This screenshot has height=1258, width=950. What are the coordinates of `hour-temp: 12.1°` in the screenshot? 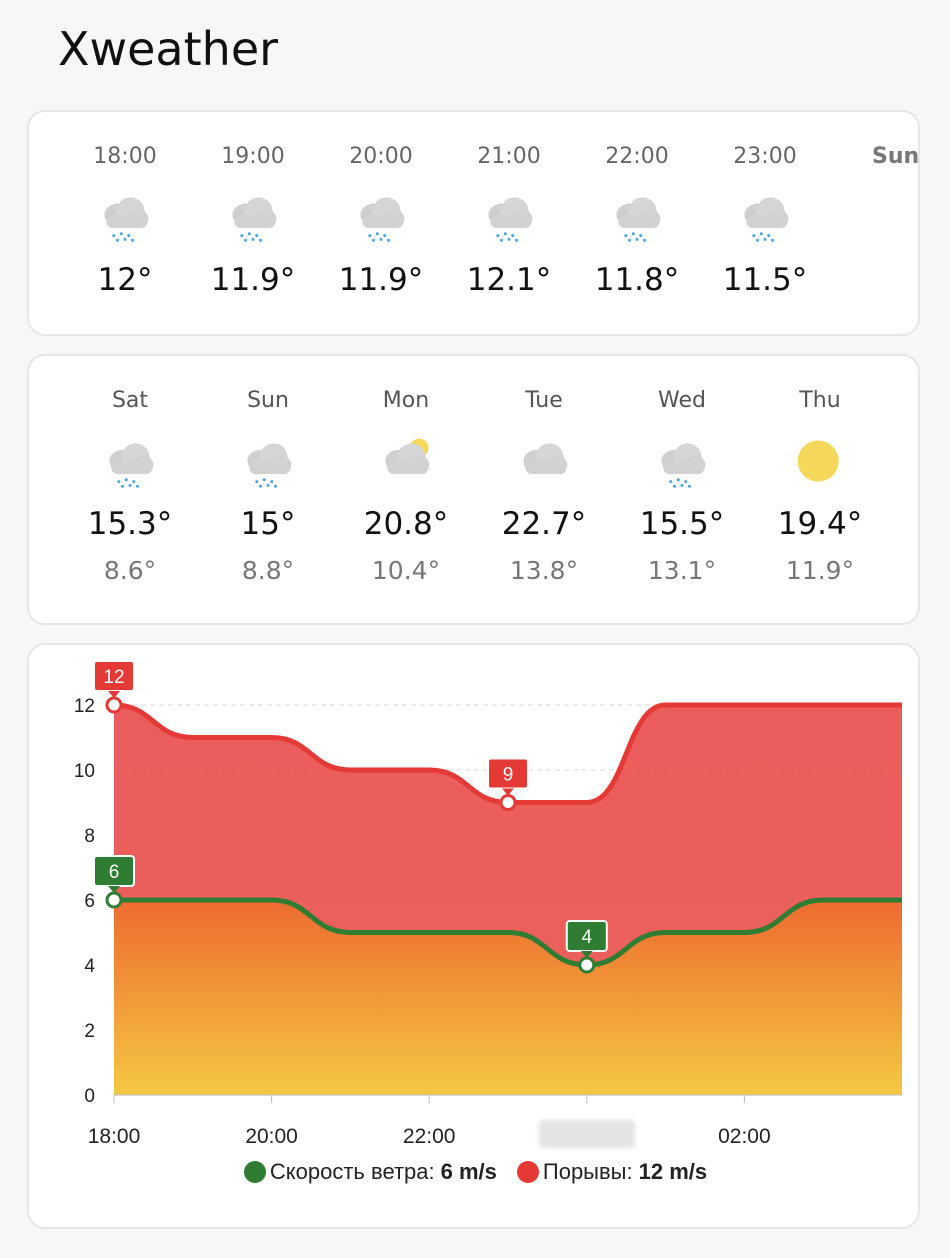 It's located at (509, 280).